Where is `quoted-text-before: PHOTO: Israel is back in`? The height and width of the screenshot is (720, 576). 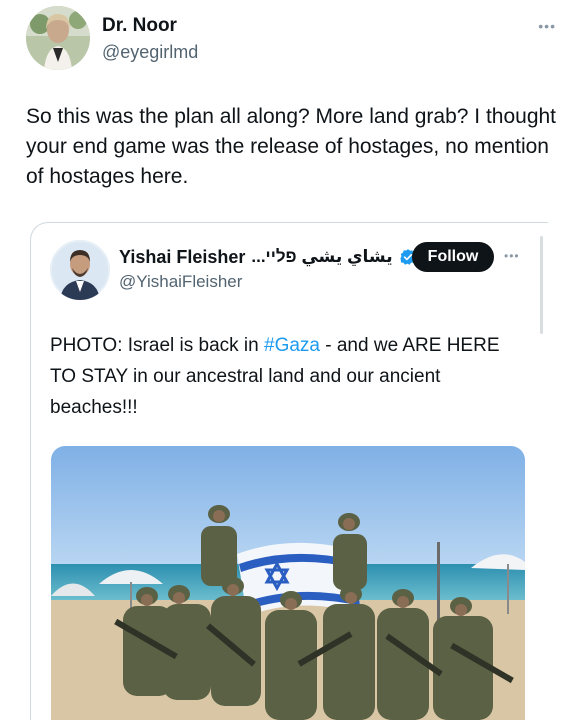
quoted-text-before: PHOTO: Israel is back in is located at coordinates (157, 345).